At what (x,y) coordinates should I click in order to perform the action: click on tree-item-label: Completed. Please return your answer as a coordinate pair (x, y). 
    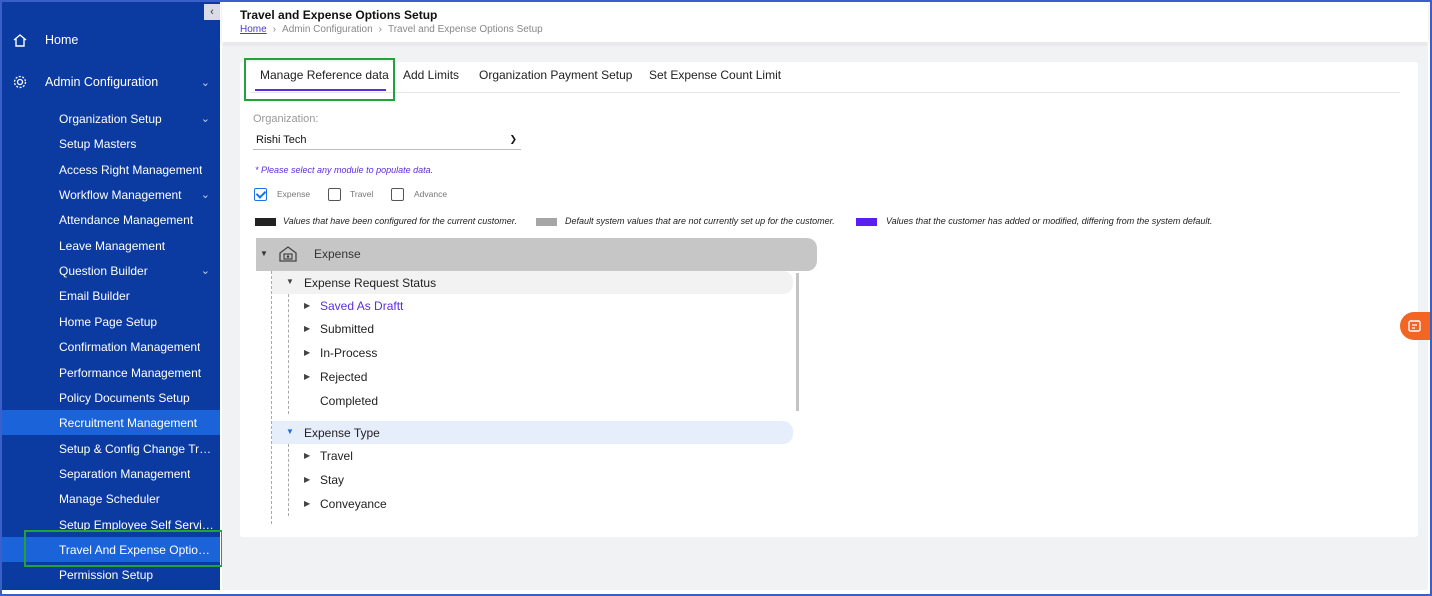
    Looking at the image, I should click on (349, 401).